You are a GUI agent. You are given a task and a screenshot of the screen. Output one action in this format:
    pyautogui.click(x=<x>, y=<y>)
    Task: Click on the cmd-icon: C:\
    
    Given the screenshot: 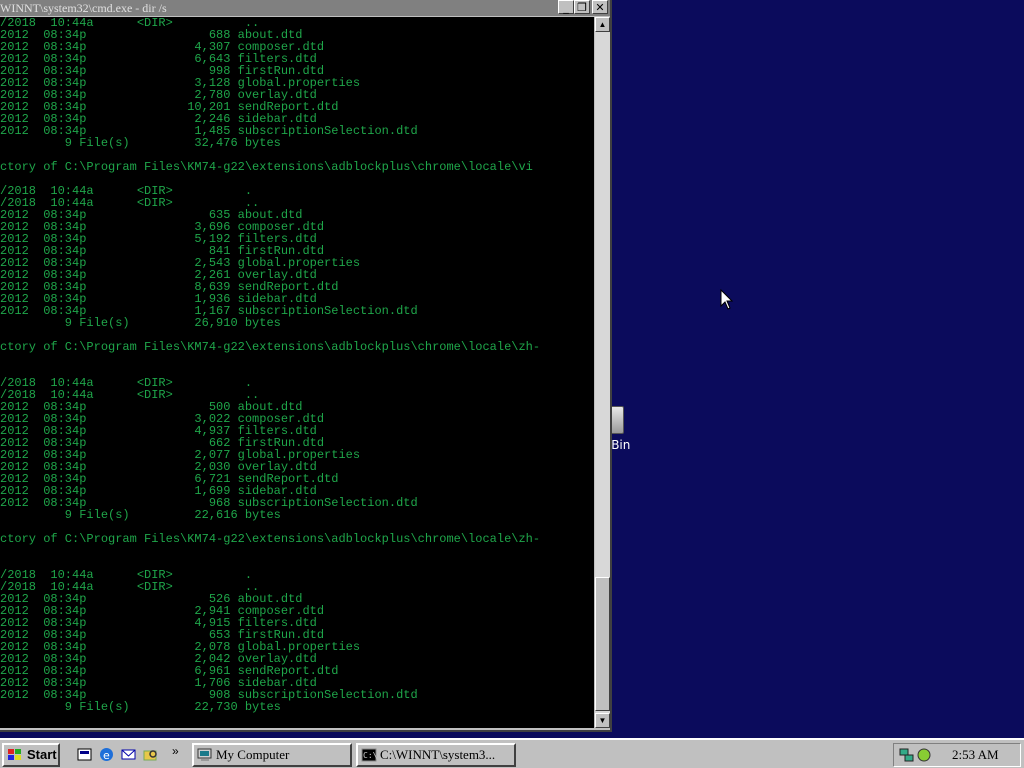 What is the action you would take?
    pyautogui.click(x=369, y=755)
    